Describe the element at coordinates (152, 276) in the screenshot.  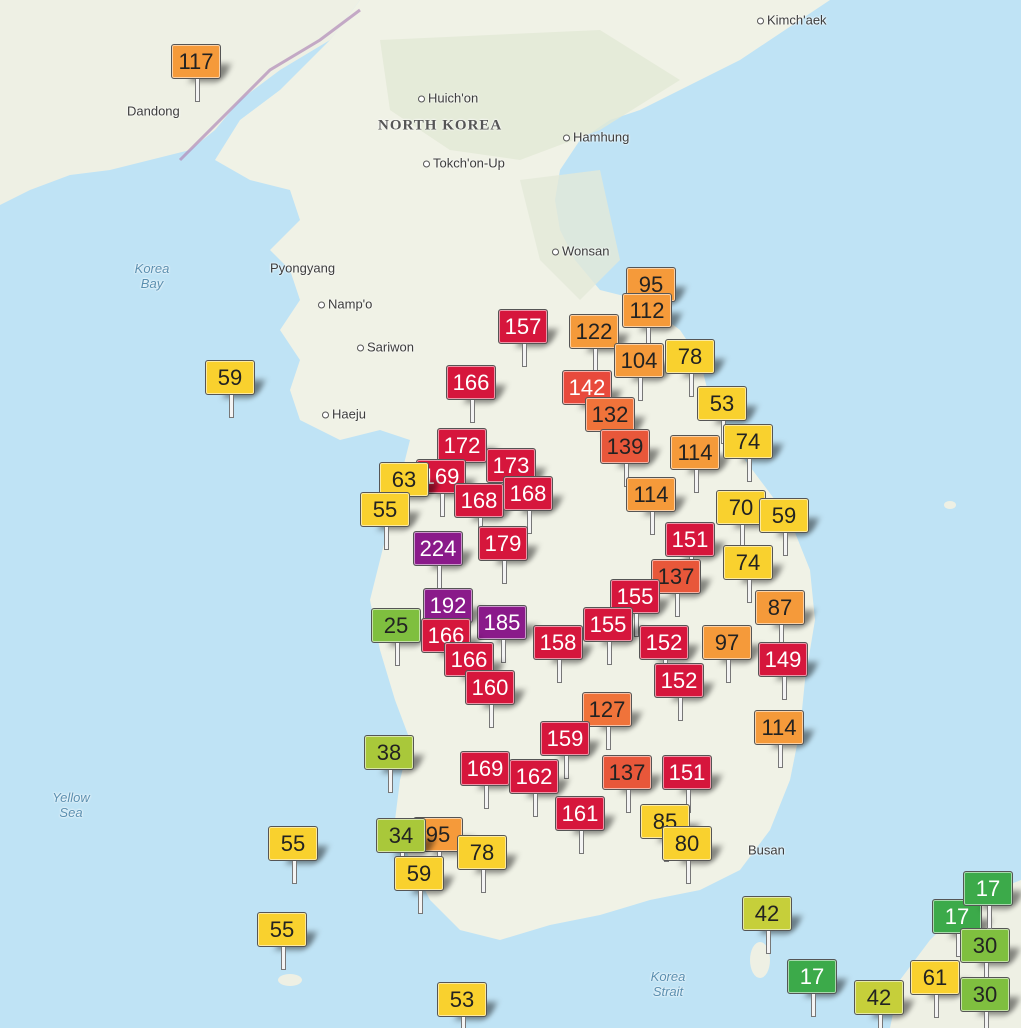
I see `place-label: Korea Bay` at that location.